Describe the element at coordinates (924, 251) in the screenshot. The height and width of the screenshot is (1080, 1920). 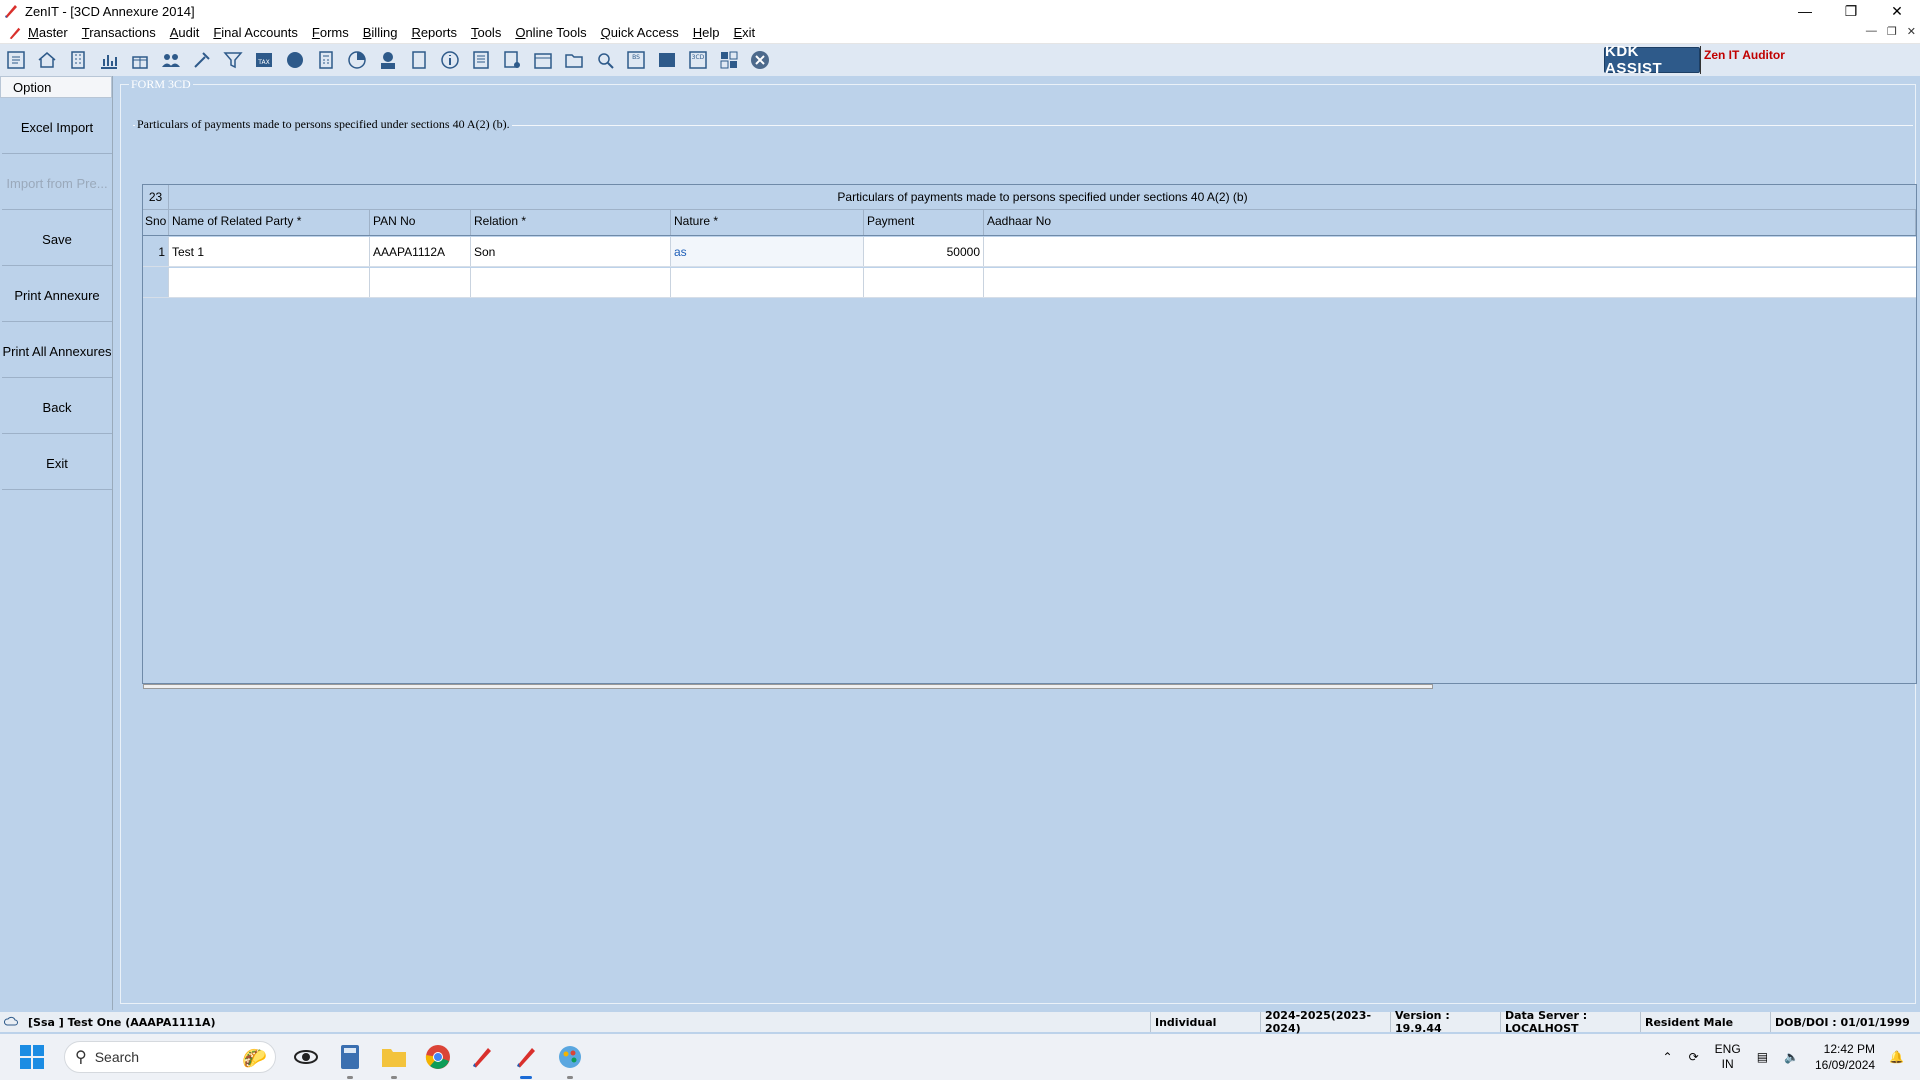
I see `cell-payment: 50000` at that location.